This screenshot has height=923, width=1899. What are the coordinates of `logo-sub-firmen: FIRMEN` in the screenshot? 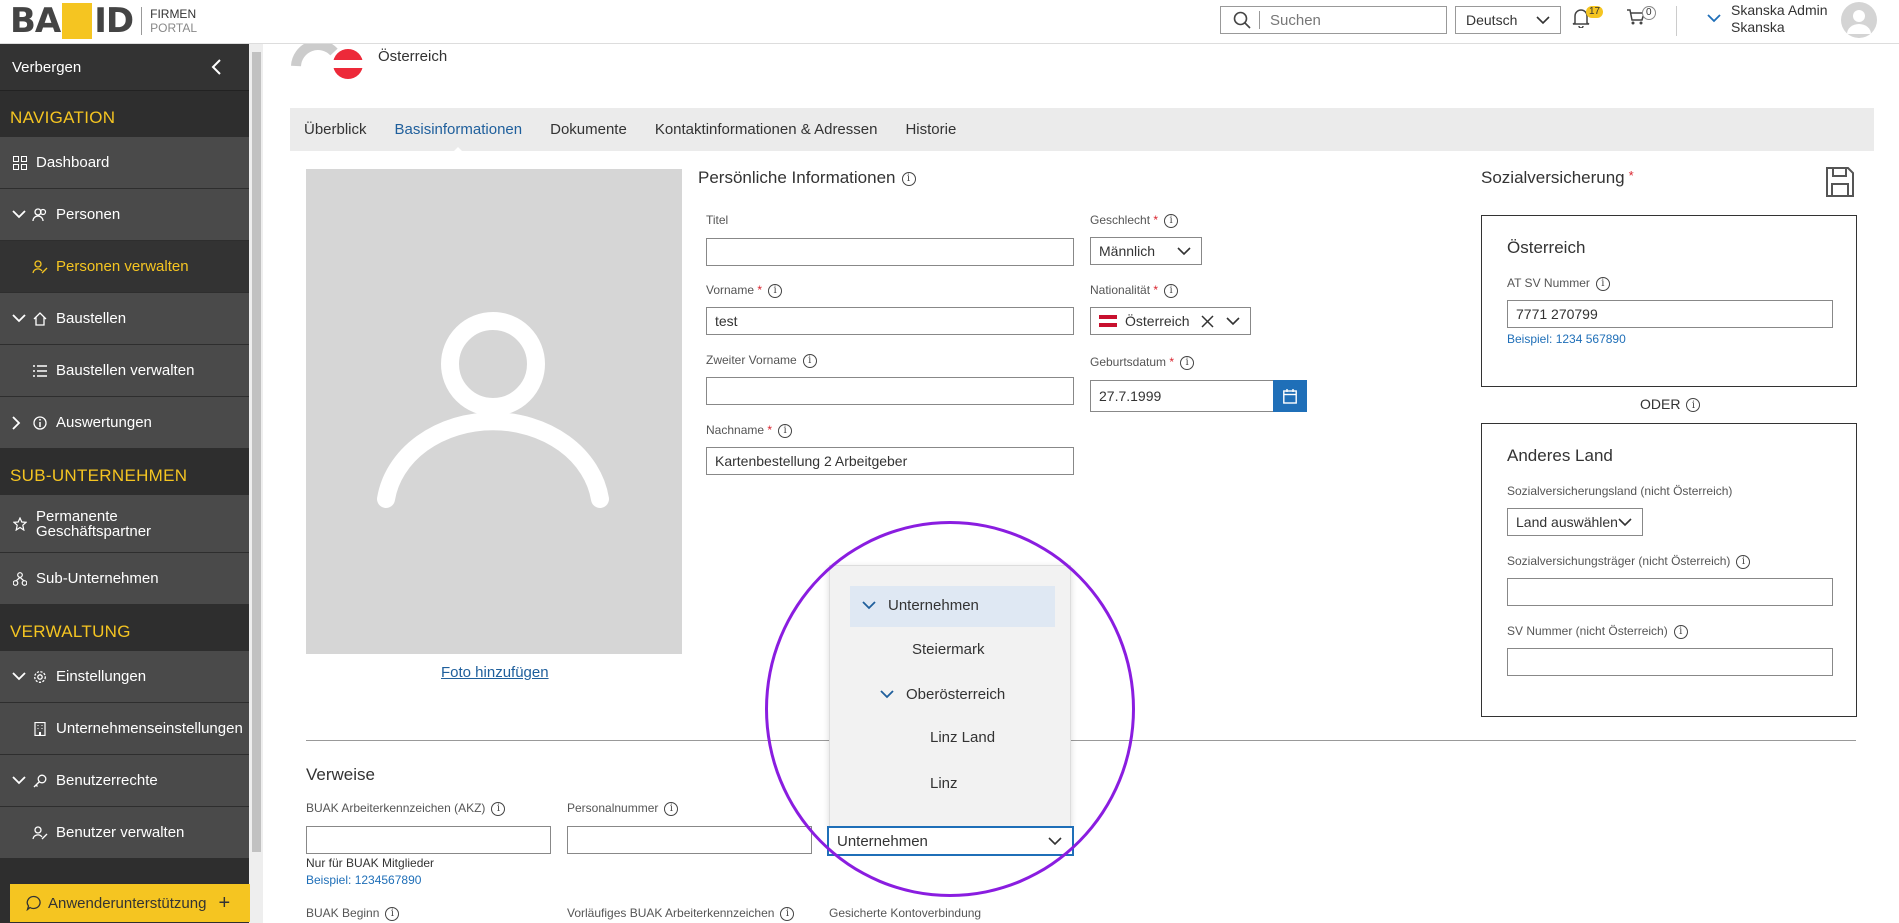 It's located at (173, 14).